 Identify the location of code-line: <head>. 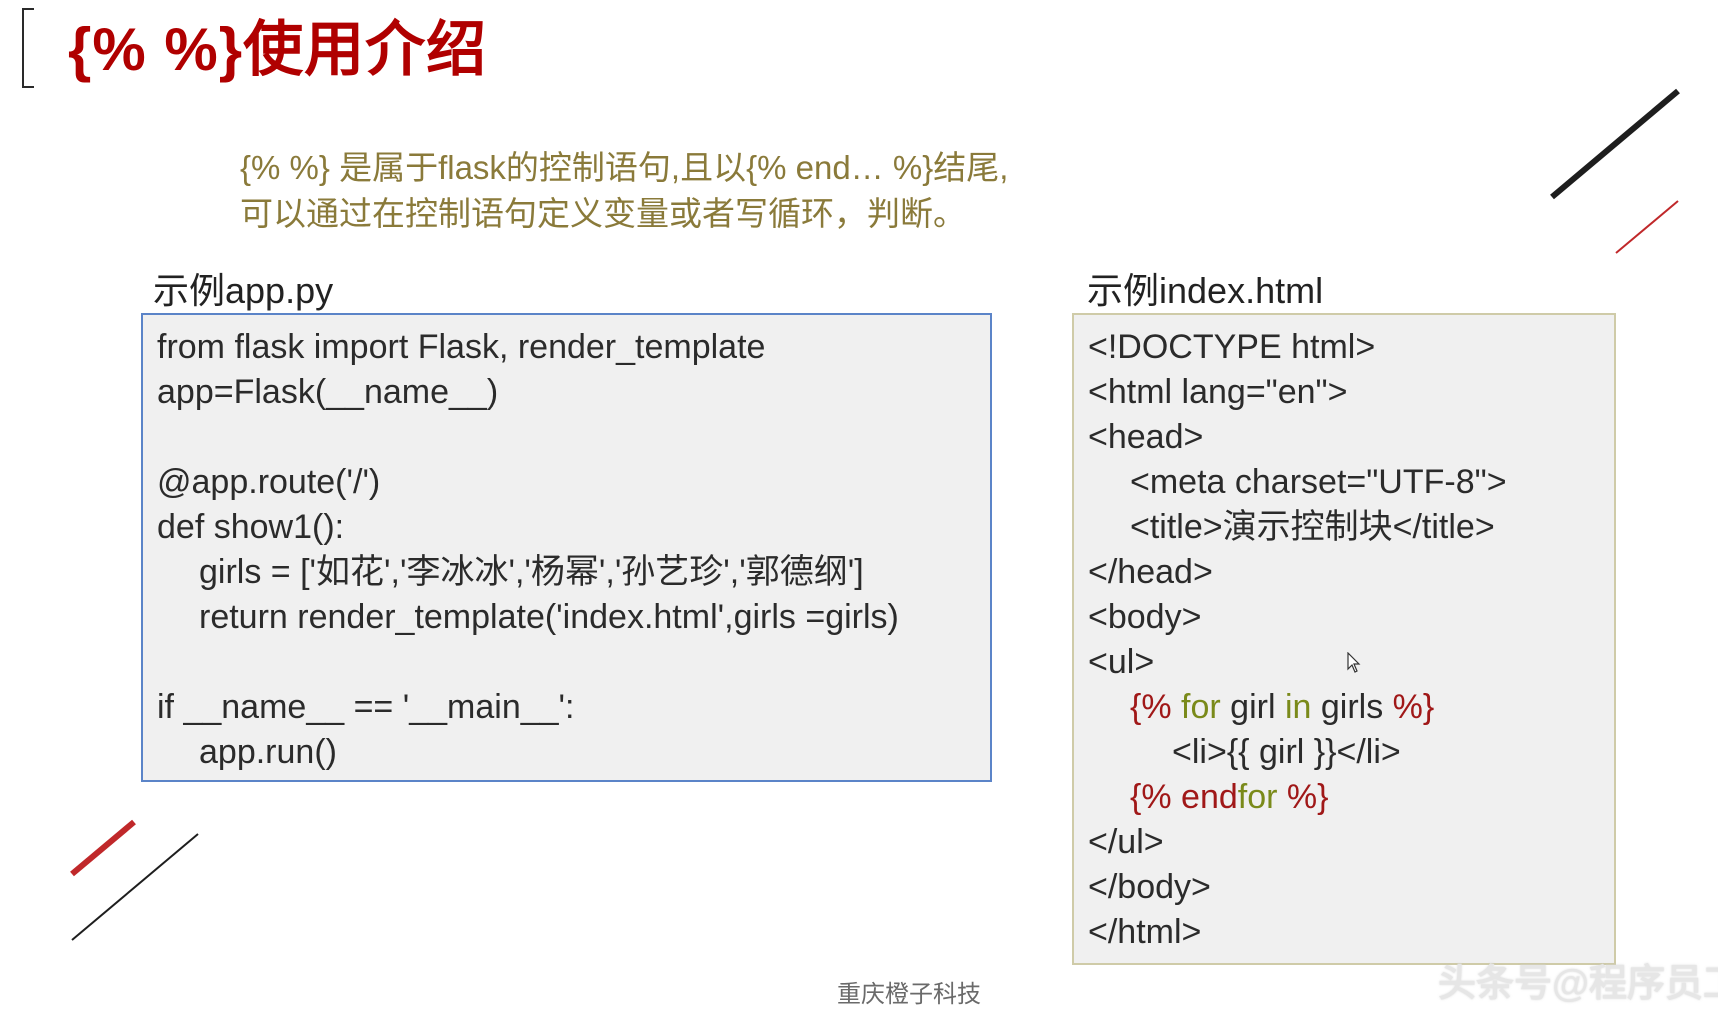
(1146, 437).